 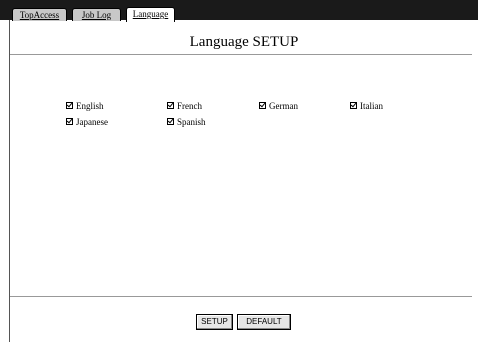 What do you see at coordinates (170, 106) in the screenshot?
I see `french-checkbox` at bounding box center [170, 106].